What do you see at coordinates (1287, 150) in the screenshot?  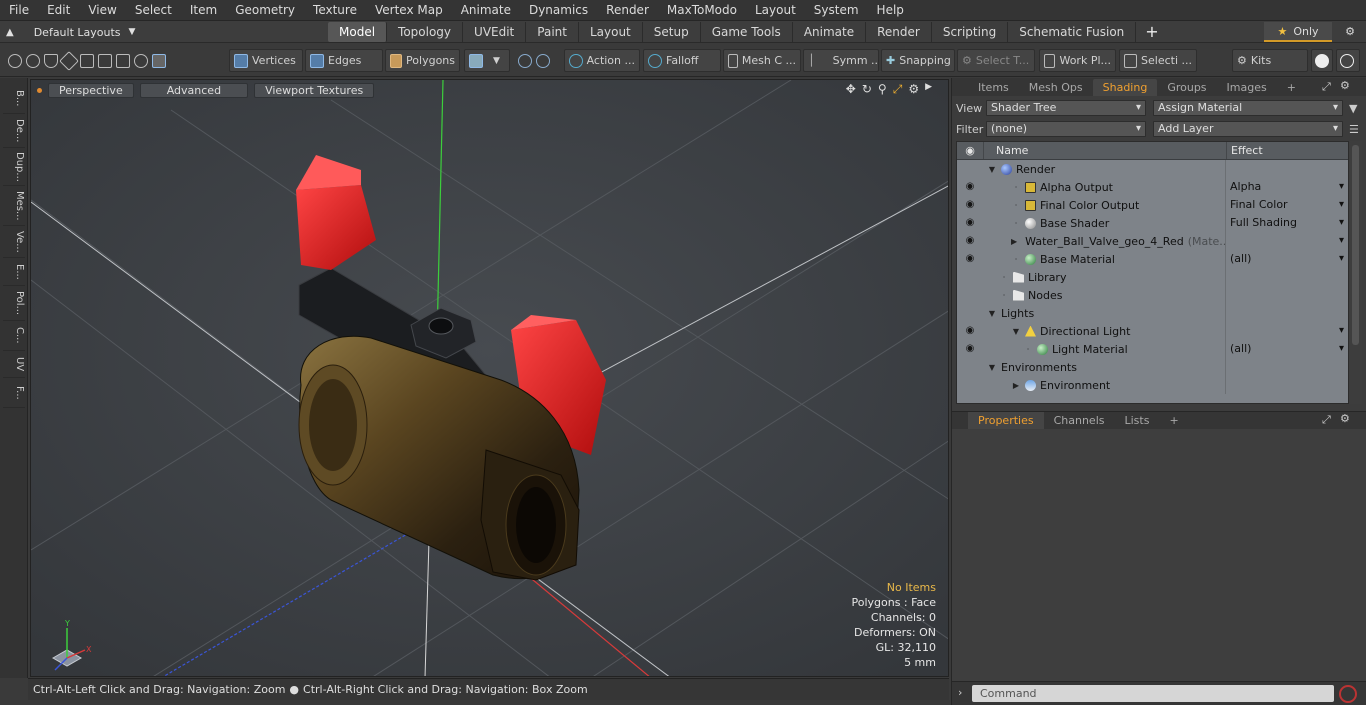 I see `effect-column-header: Effect` at bounding box center [1287, 150].